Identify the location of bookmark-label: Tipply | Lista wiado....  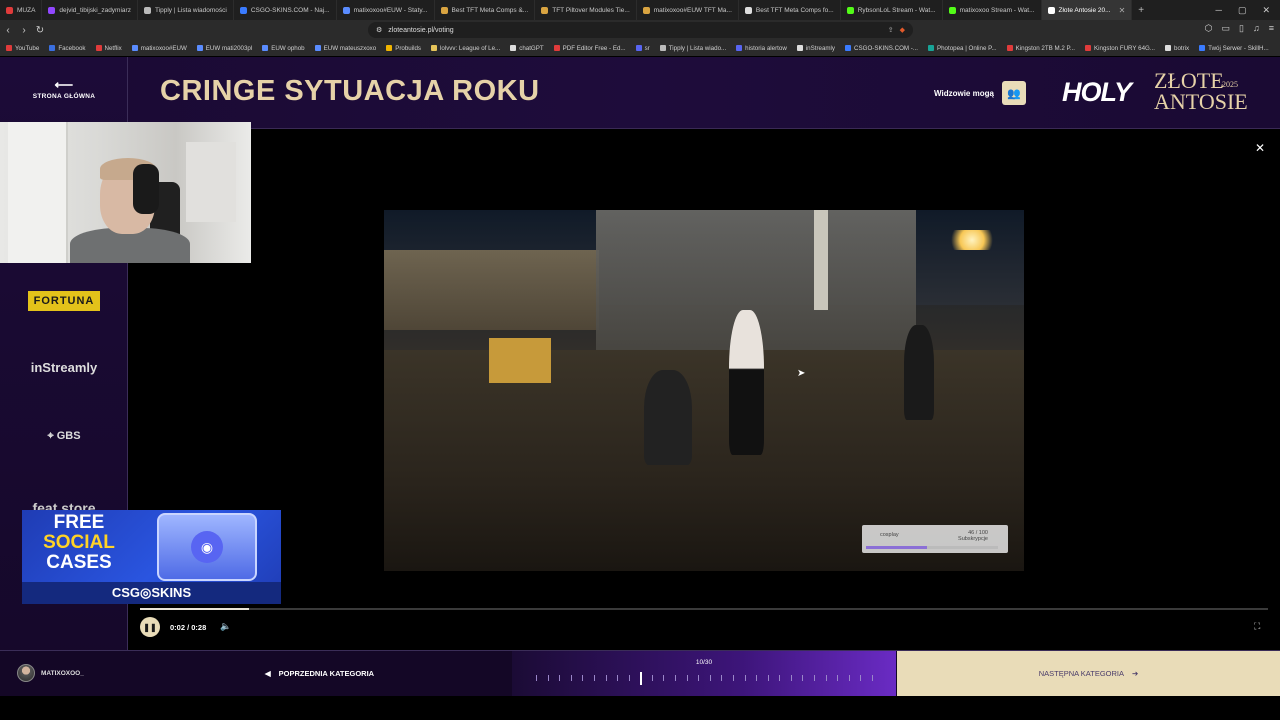
(697, 48).